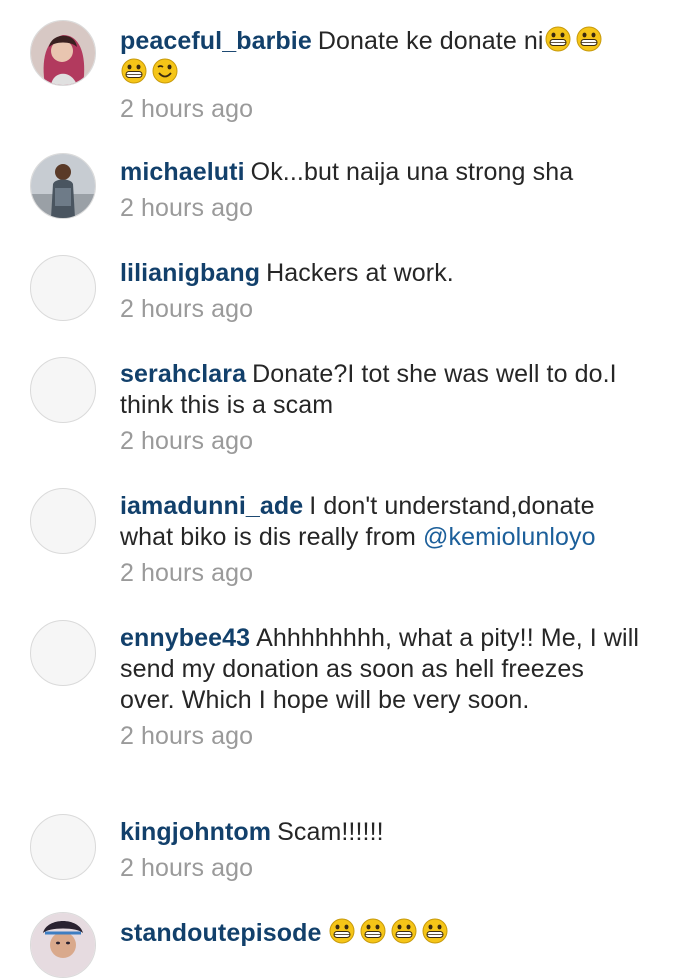  Describe the element at coordinates (380, 850) in the screenshot. I see `comment-body: kingjohntom Scam!!!!!! 2 hours ago` at that location.